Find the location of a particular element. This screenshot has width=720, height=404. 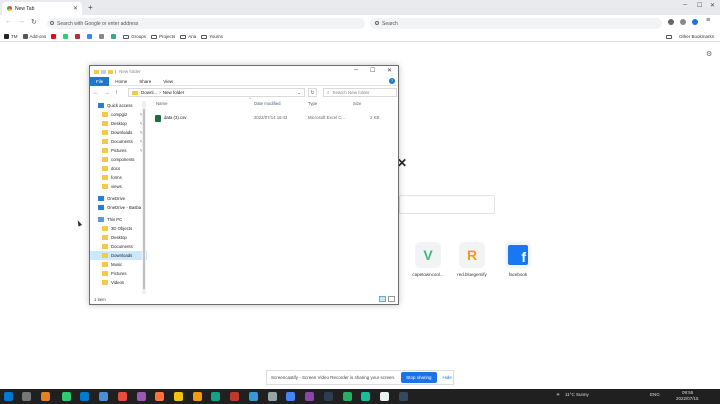

up-icon: ↑ is located at coordinates (119, 93).